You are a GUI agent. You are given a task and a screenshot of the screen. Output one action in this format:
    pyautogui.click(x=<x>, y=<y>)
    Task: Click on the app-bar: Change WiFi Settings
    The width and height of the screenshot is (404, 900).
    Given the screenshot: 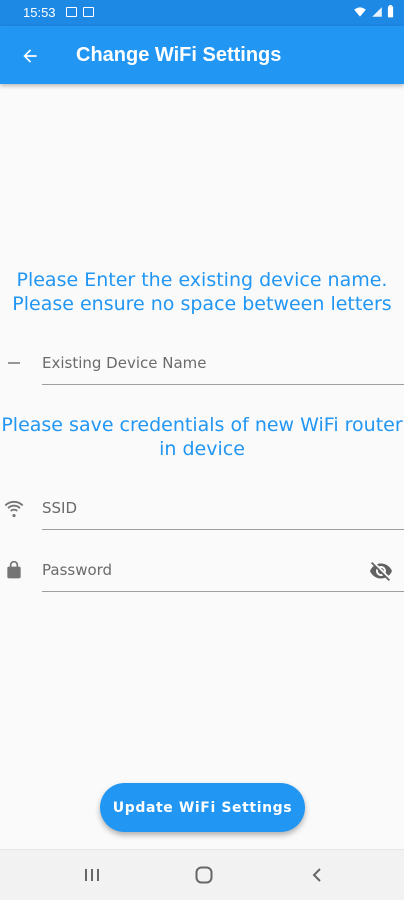 What is the action you would take?
    pyautogui.click(x=202, y=55)
    